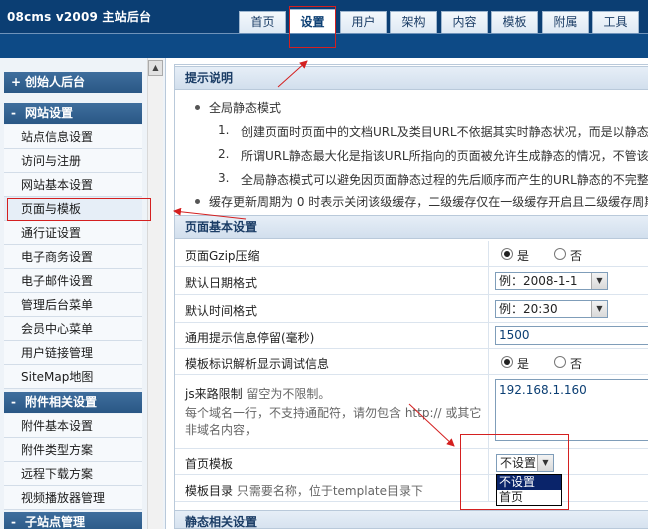  I want to click on setting-row: 默认时间格式 例：20:30 ▼, so click(411, 309).